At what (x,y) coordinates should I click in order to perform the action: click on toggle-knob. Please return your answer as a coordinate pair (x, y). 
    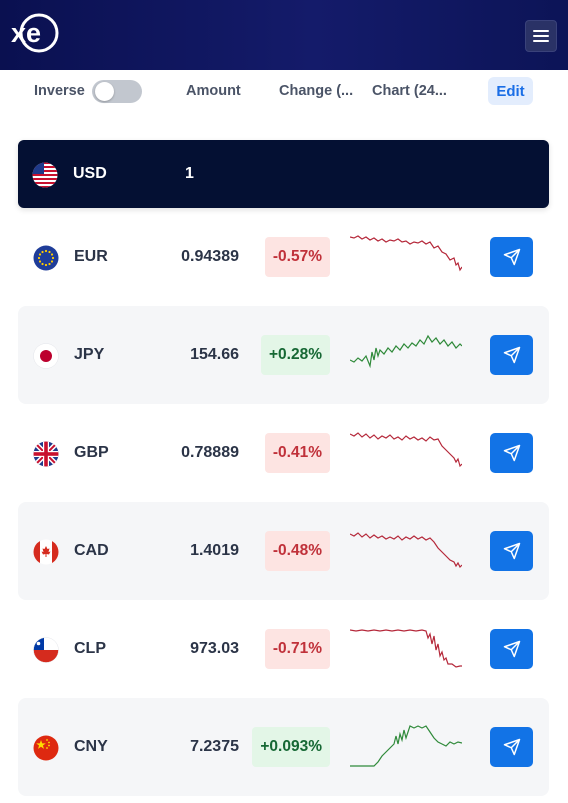
    Looking at the image, I should click on (104, 91).